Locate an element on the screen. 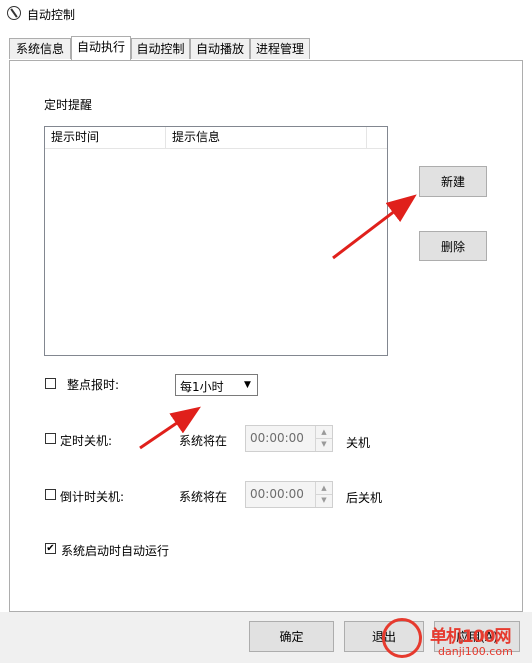 The width and height of the screenshot is (532, 663). watermark-domain: danji100.com is located at coordinates (475, 651).